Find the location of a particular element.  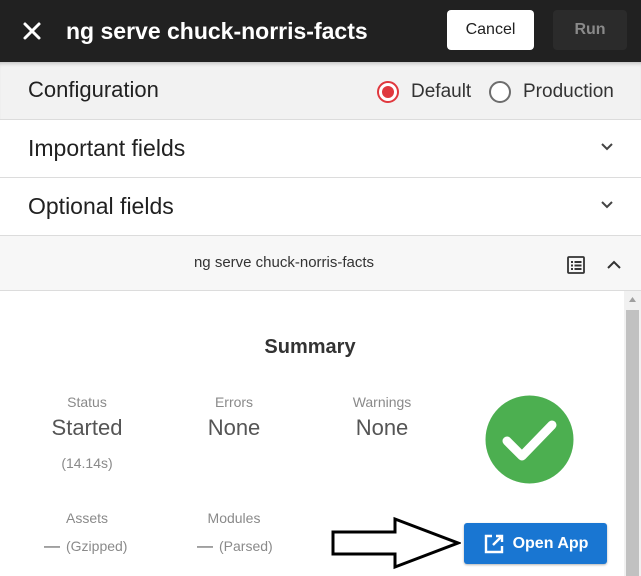

task-header: ng serve chuck-norris-facts is located at coordinates (320, 263).